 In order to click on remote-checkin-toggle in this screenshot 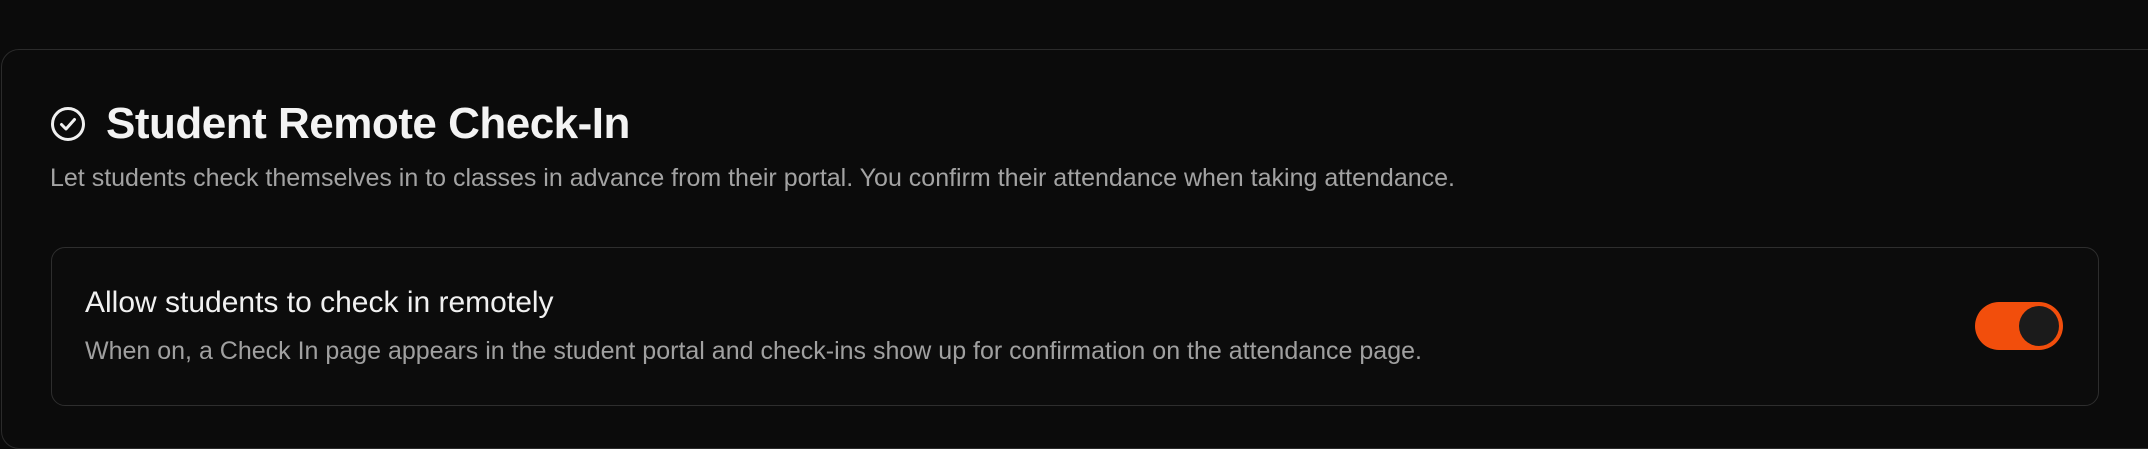, I will do `click(2019, 326)`.